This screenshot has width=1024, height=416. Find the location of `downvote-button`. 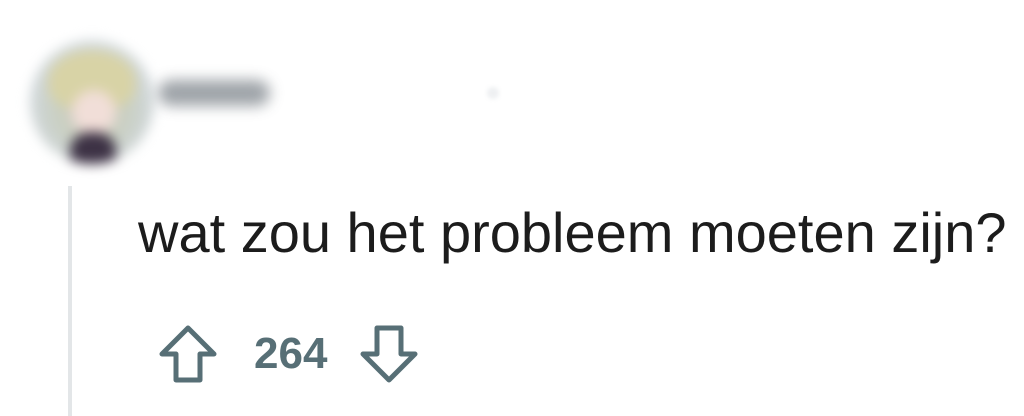

downvote-button is located at coordinates (389, 354).